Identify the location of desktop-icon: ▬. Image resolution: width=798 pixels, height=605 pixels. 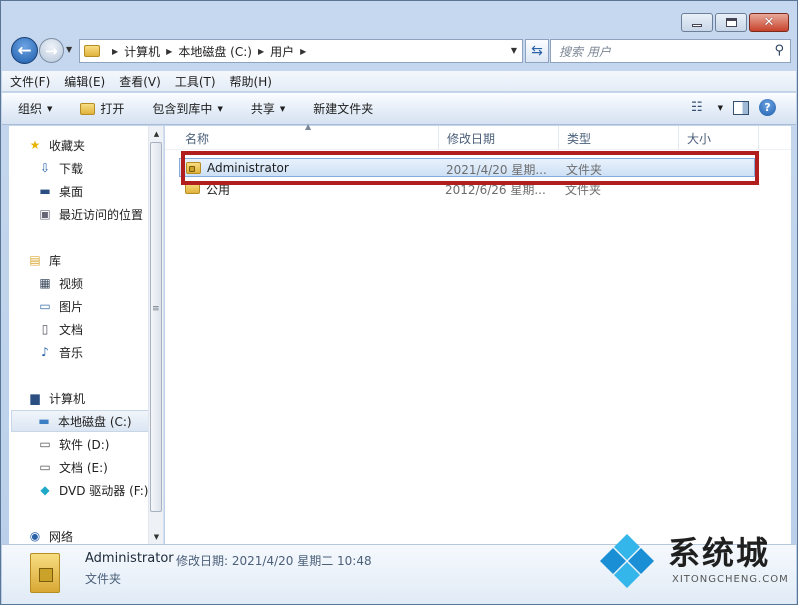
(45, 191).